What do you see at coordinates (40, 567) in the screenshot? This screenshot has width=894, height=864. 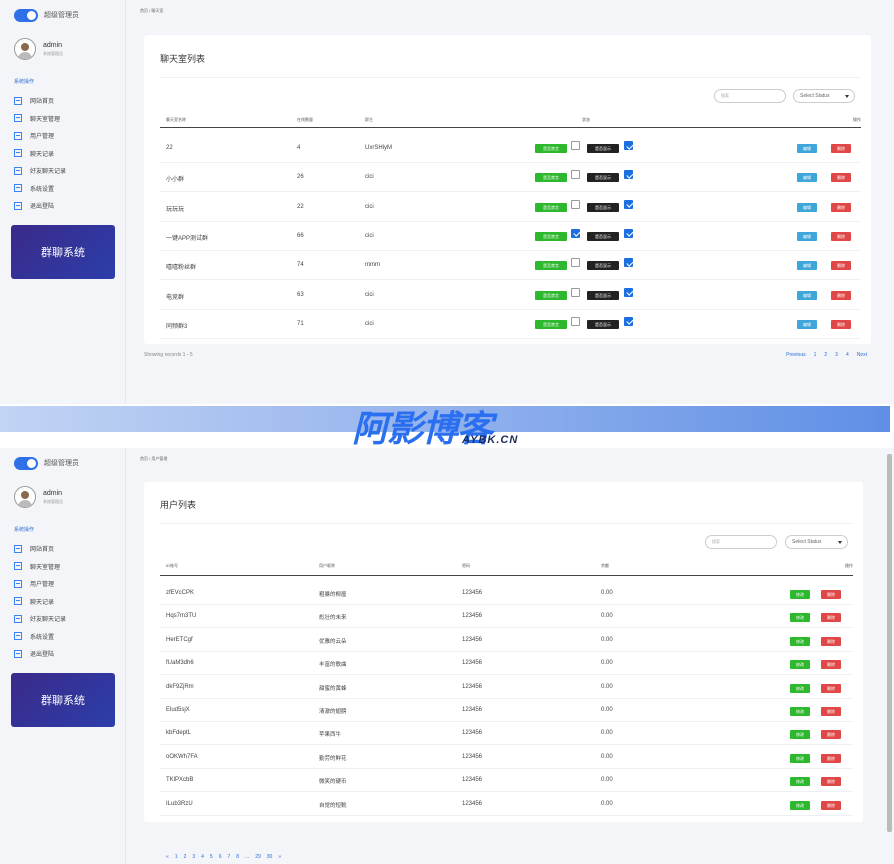 I see `sidebar-item-chatrooms: 聊天室管理` at bounding box center [40, 567].